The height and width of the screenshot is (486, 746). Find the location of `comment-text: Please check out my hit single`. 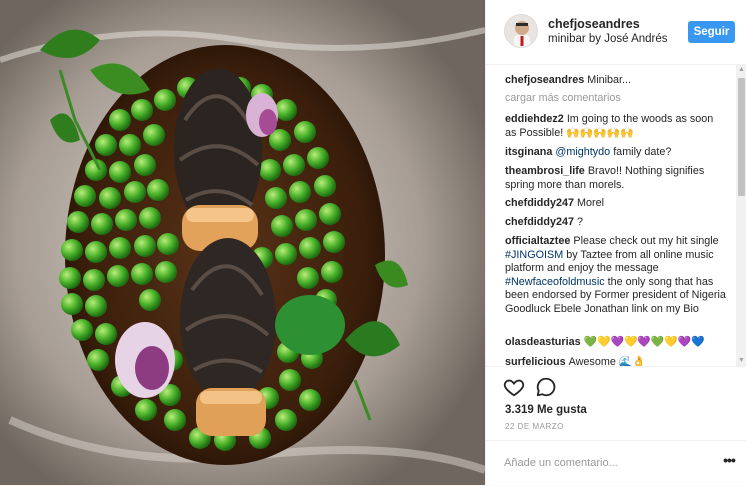

comment-text: Please check out my hit single is located at coordinates (646, 241).